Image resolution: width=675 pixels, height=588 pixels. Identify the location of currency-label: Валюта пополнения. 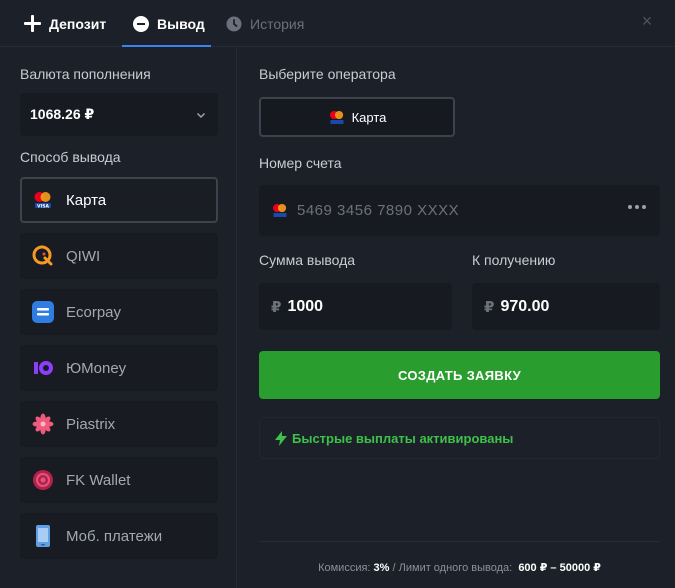
(85, 74).